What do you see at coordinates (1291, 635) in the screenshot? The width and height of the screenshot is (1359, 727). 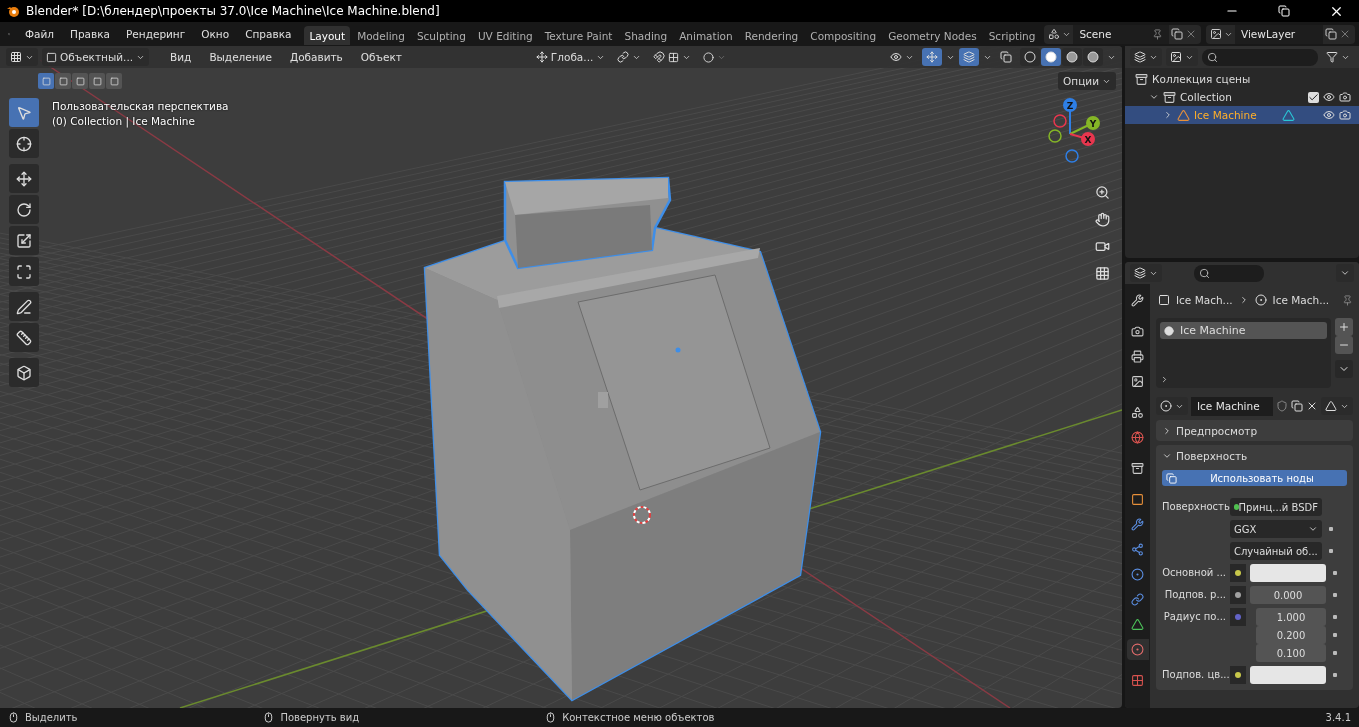 I see `number-field: 0.200` at bounding box center [1291, 635].